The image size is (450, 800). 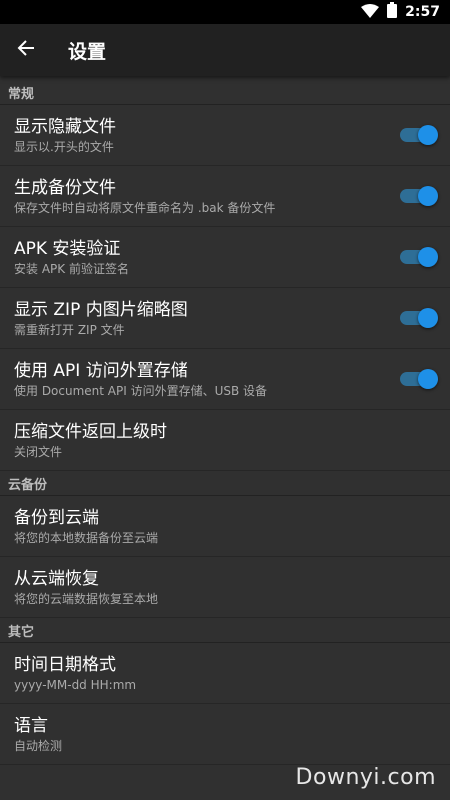 What do you see at coordinates (225, 587) in the screenshot?
I see `setting-restore-cloud: 从云端恢复 将您的云端数据恢复至本地` at bounding box center [225, 587].